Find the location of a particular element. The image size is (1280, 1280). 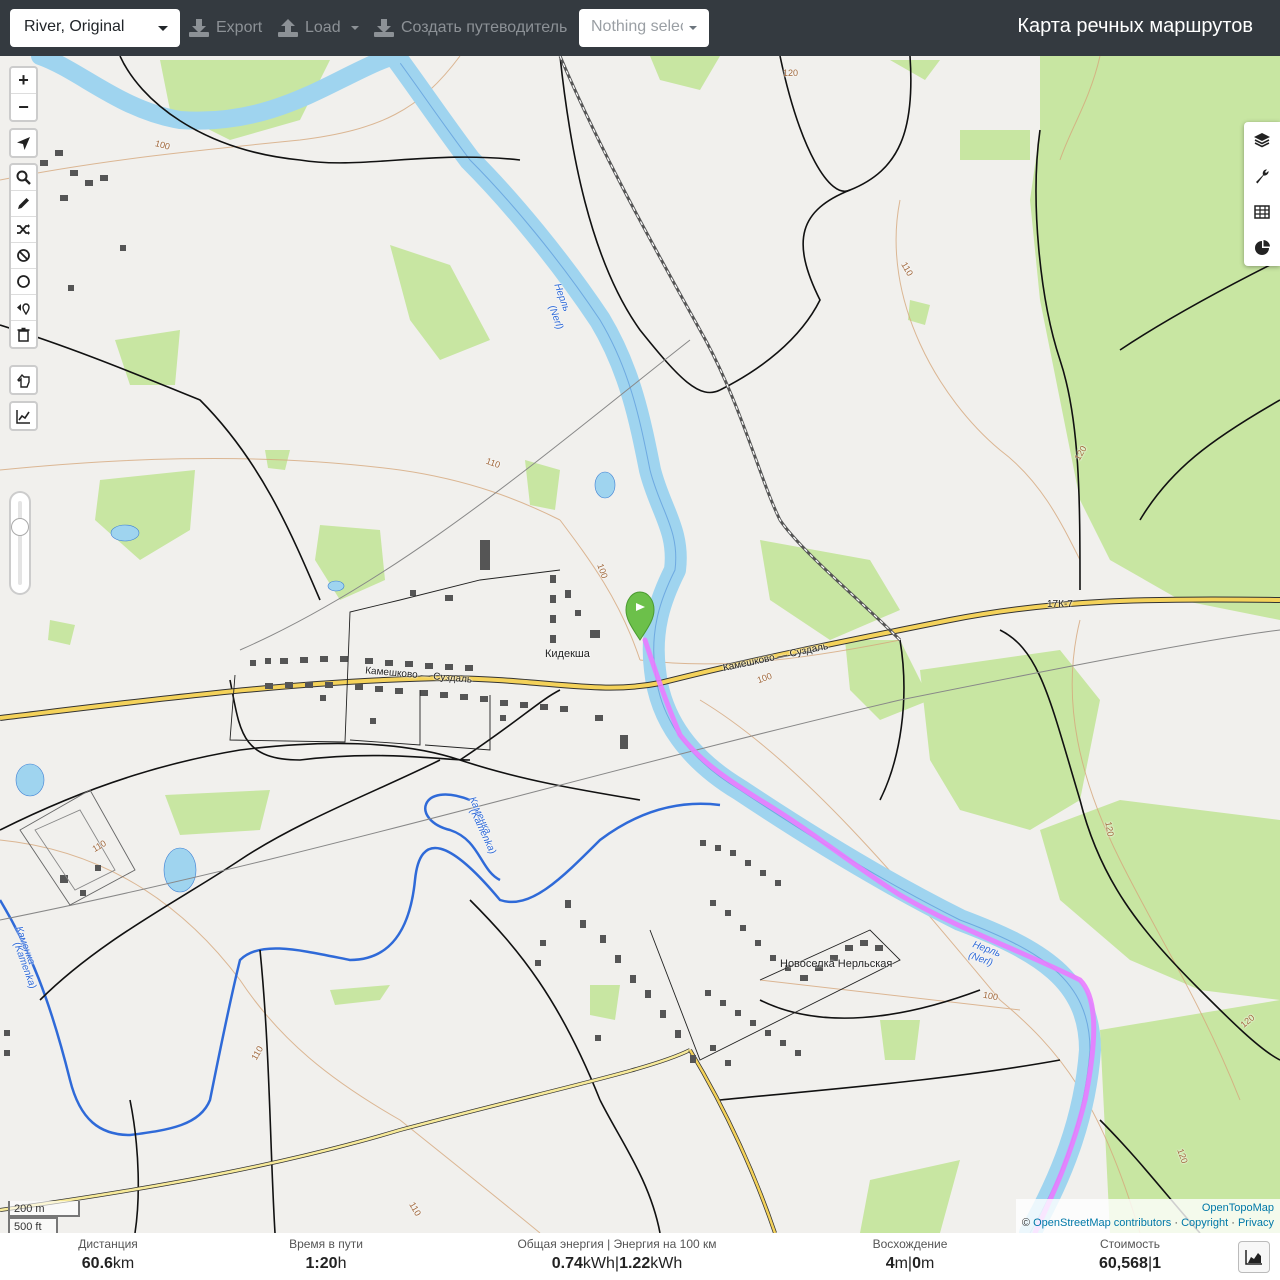

upload-icon is located at coordinates (288, 28).